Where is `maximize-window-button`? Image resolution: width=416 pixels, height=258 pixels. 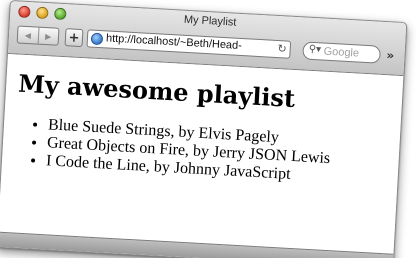 maximize-window-button is located at coordinates (60, 14).